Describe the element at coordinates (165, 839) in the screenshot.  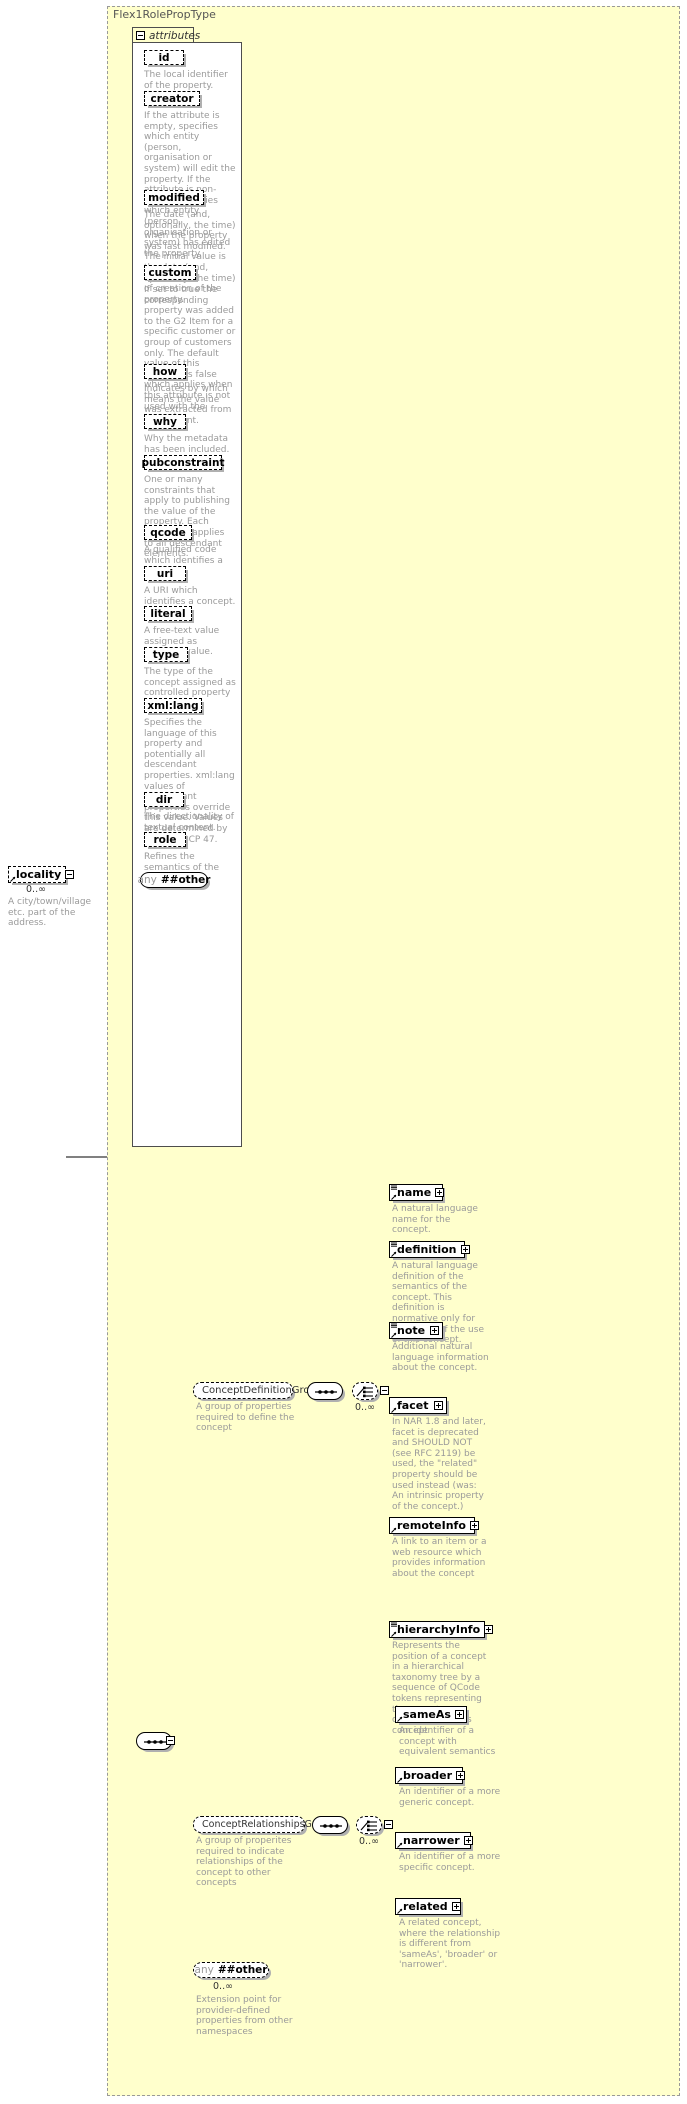
I see `attribute-role: role` at that location.